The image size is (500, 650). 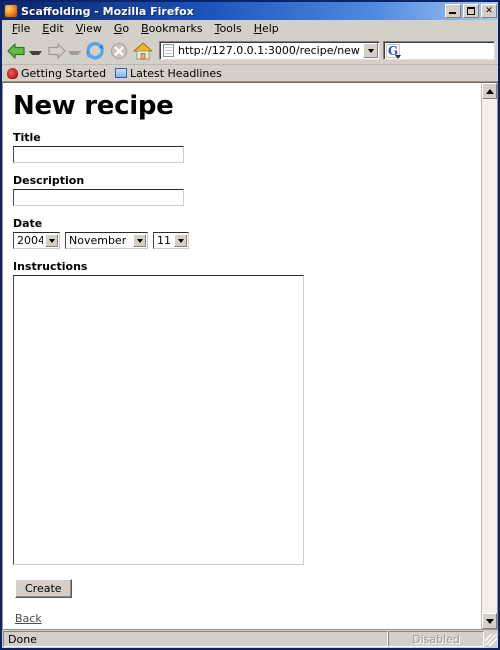 I want to click on back-link: Back, so click(x=28, y=618).